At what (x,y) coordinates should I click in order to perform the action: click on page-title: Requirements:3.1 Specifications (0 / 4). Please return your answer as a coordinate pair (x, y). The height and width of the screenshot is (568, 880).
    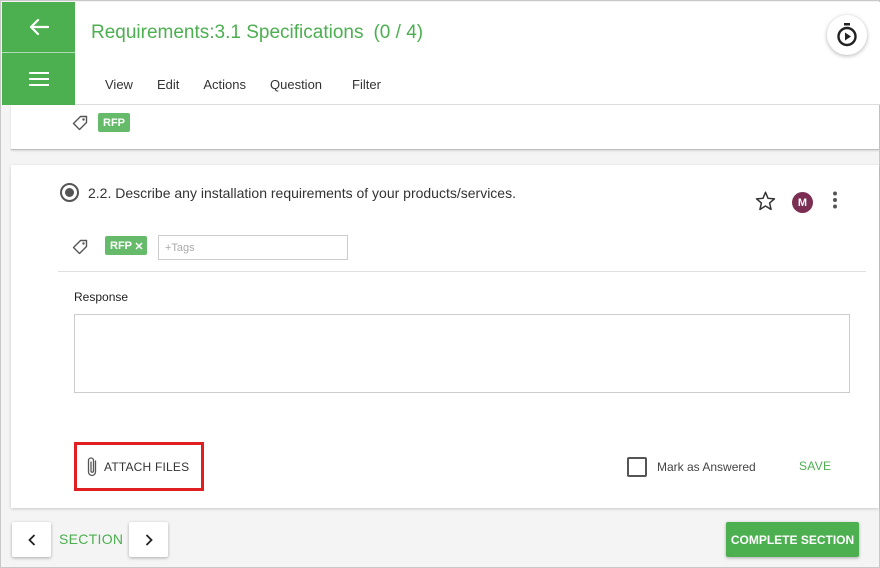
    Looking at the image, I should click on (257, 33).